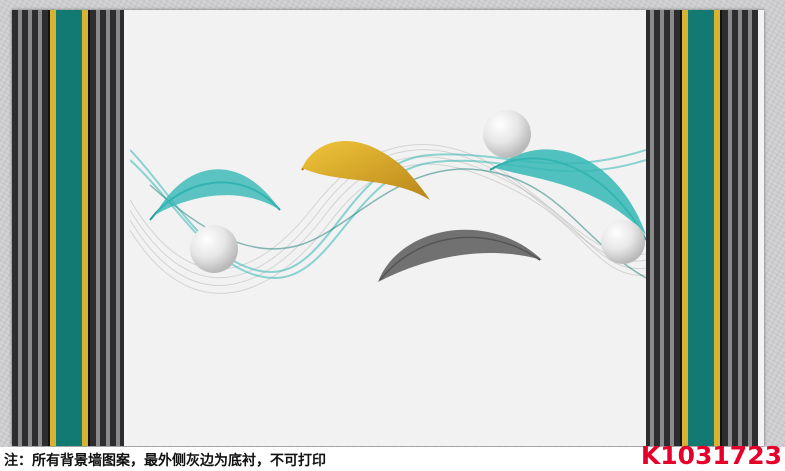 This screenshot has height=471, width=785. What do you see at coordinates (215, 195) in the screenshot?
I see `feather-teal-icon` at bounding box center [215, 195].